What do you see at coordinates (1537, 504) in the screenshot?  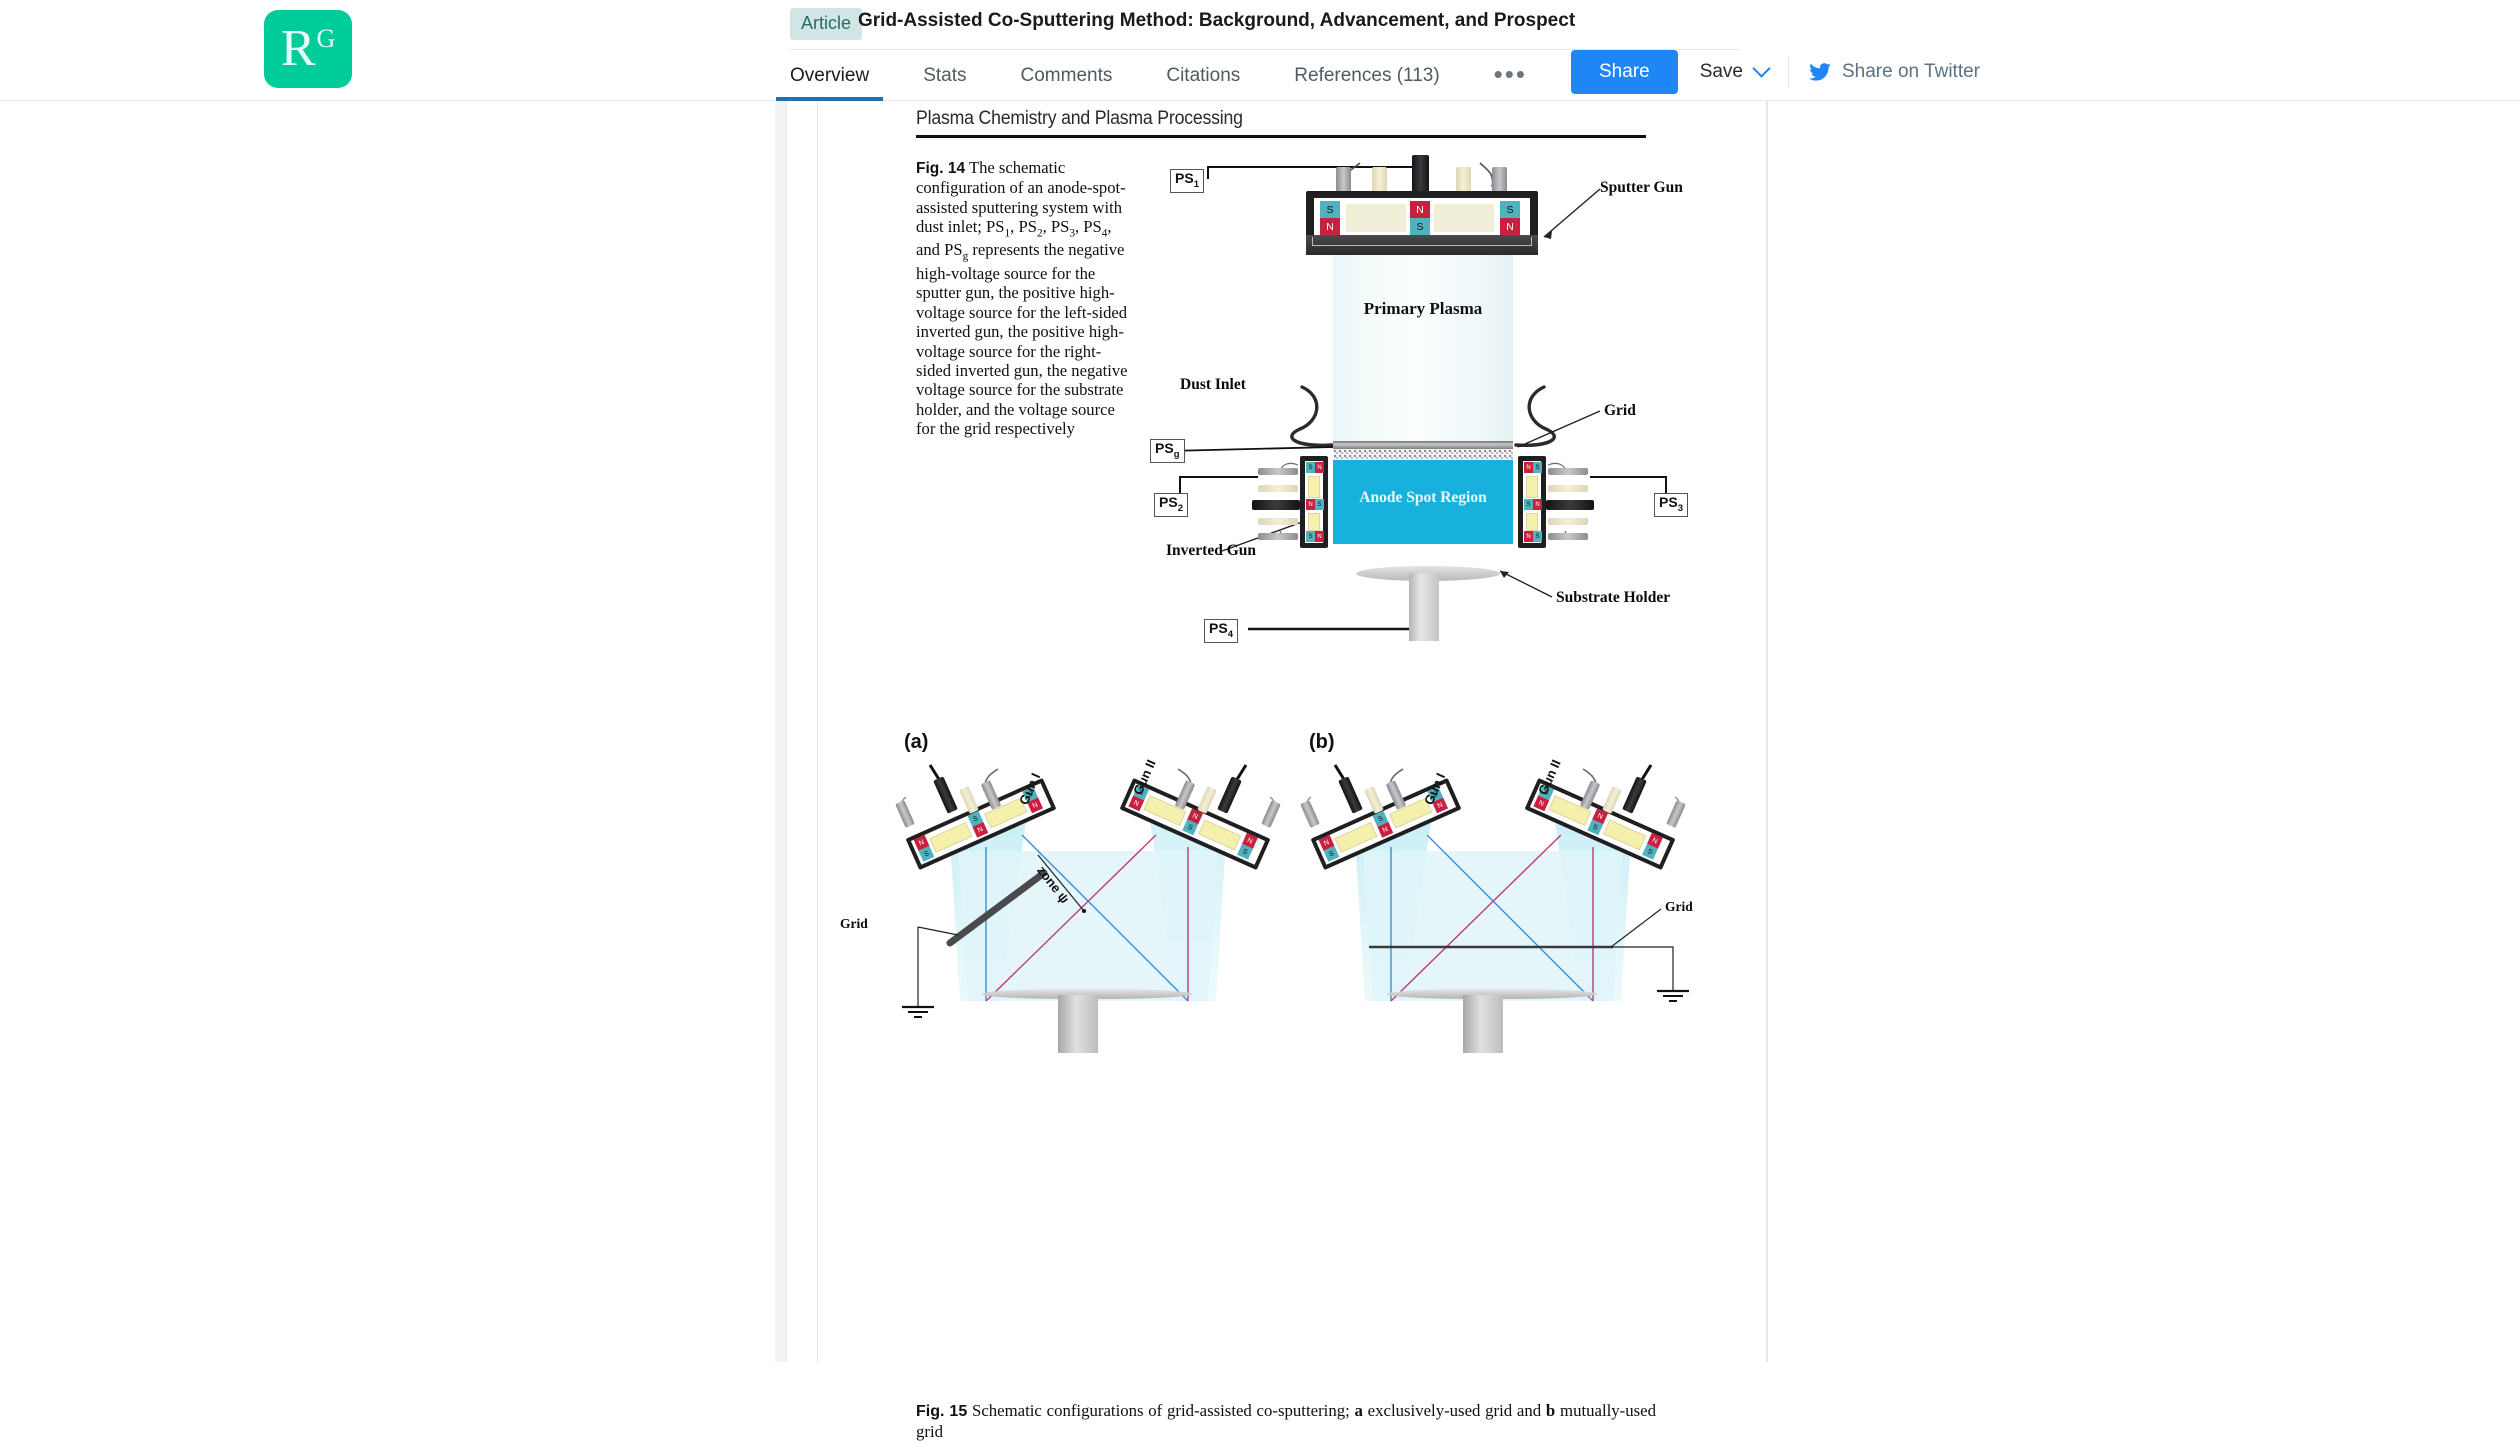 I see `inv-right-magnet-n-mid: N` at bounding box center [1537, 504].